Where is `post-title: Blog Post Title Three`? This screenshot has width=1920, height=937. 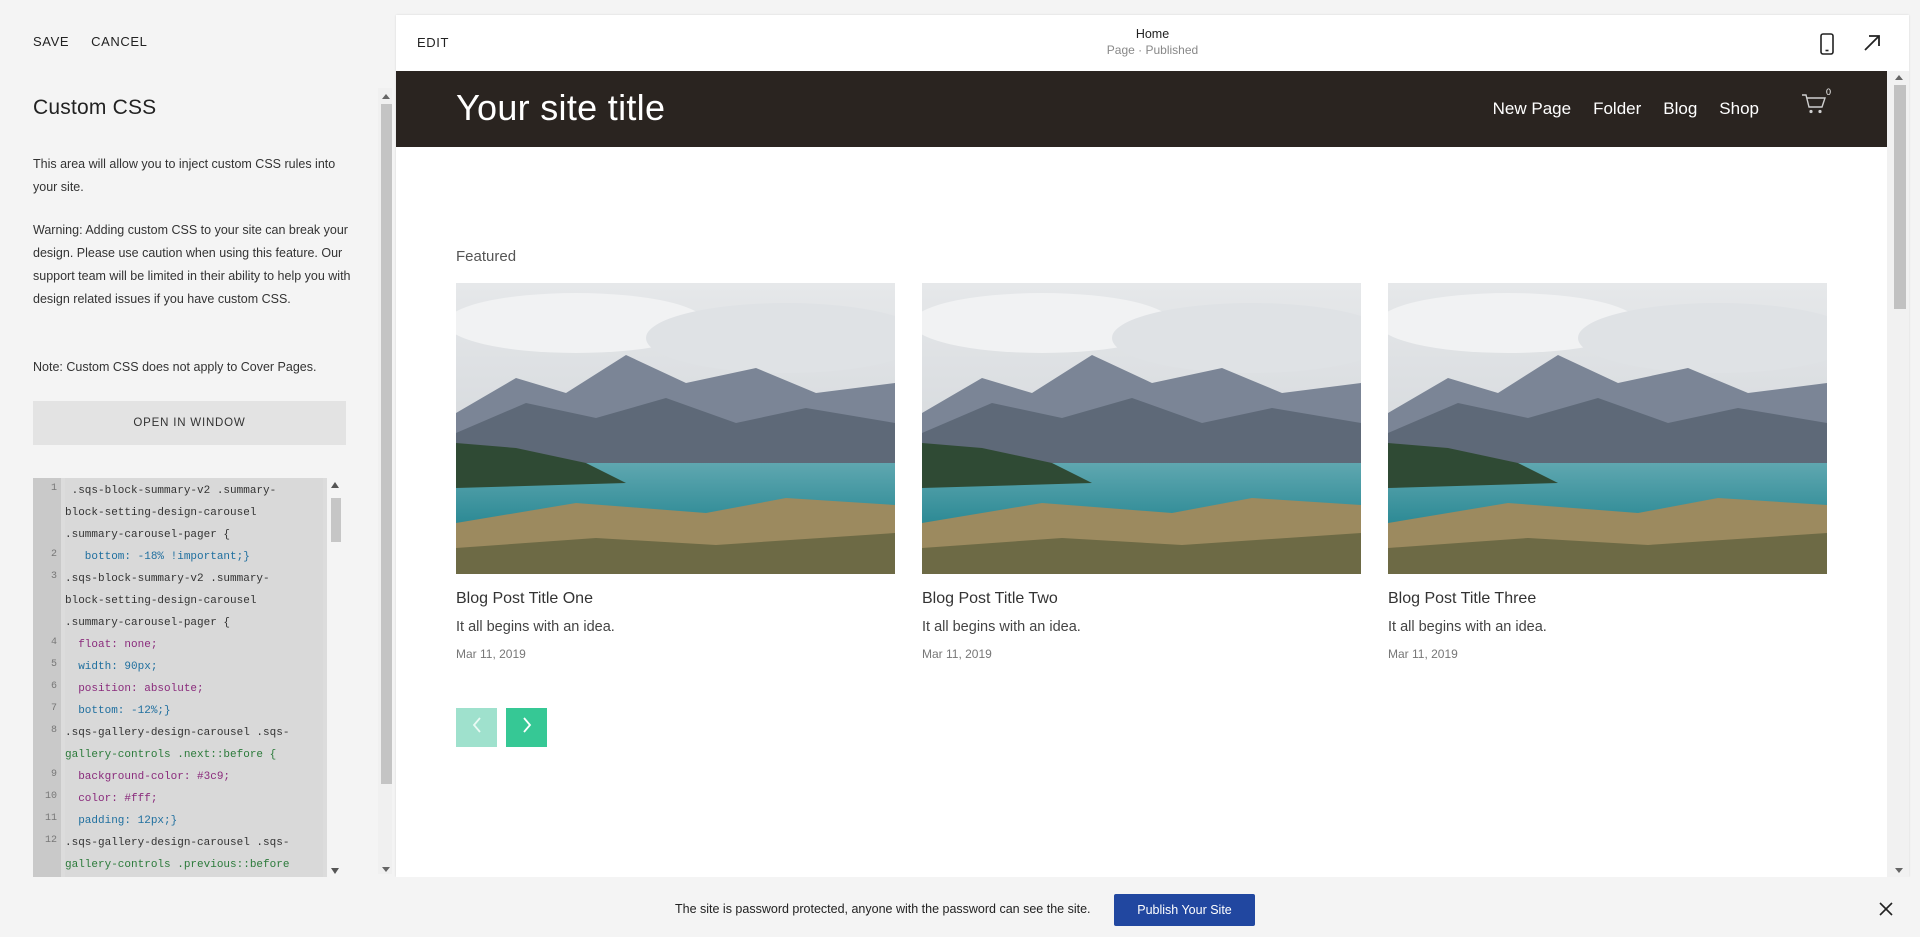
post-title: Blog Post Title Three is located at coordinates (1607, 599).